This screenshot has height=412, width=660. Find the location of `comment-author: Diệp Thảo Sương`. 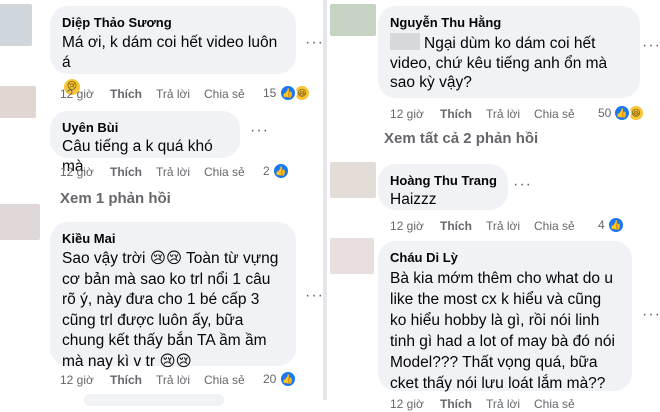

comment-author: Diệp Thảo Sương is located at coordinates (173, 22).